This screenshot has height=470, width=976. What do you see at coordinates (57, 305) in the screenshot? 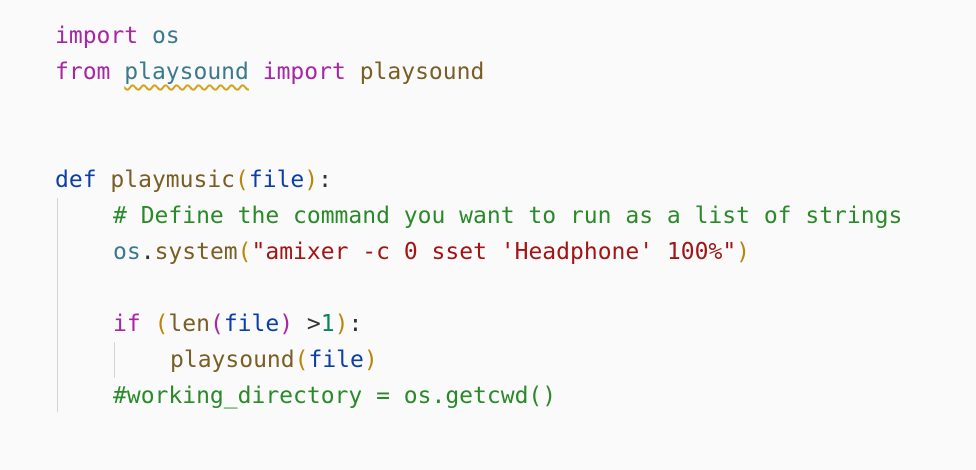
I see `indent-guide-def` at bounding box center [57, 305].